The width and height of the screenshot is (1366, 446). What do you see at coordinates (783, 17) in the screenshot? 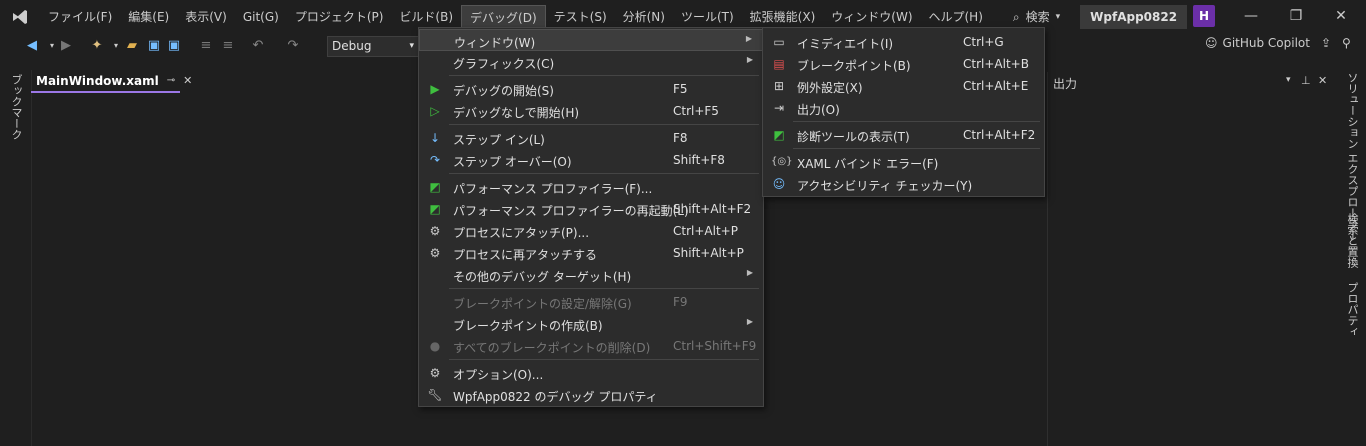
I see `menu-extensions: 拡張機能(X)` at bounding box center [783, 17].